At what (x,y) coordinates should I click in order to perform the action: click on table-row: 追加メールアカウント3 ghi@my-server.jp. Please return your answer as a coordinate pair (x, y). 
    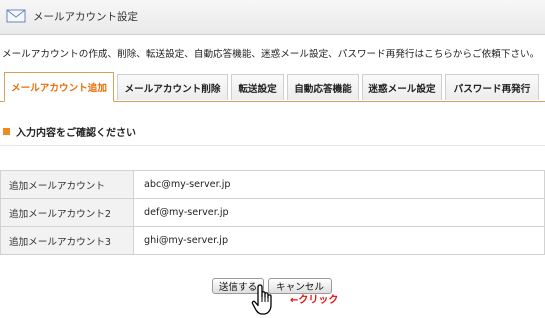
    Looking at the image, I should click on (272, 240).